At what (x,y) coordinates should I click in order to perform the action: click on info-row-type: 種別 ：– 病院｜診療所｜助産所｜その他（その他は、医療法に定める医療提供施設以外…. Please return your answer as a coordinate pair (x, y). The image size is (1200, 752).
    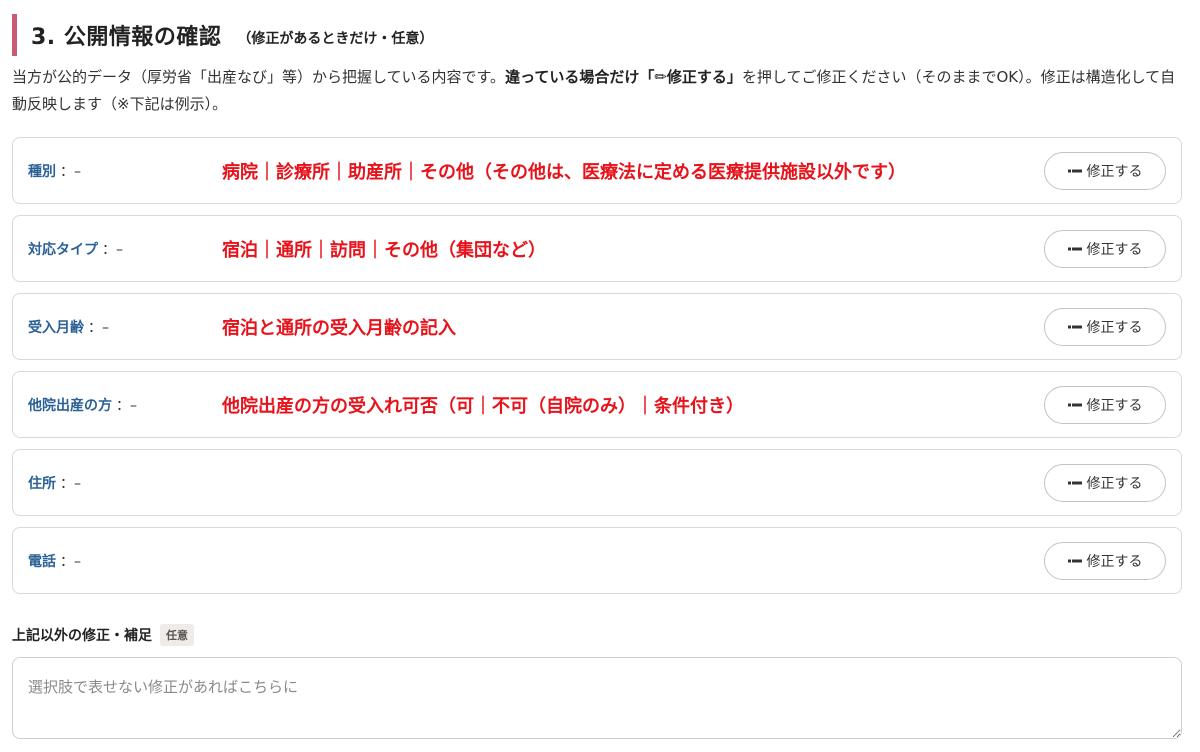
    Looking at the image, I should click on (597, 170).